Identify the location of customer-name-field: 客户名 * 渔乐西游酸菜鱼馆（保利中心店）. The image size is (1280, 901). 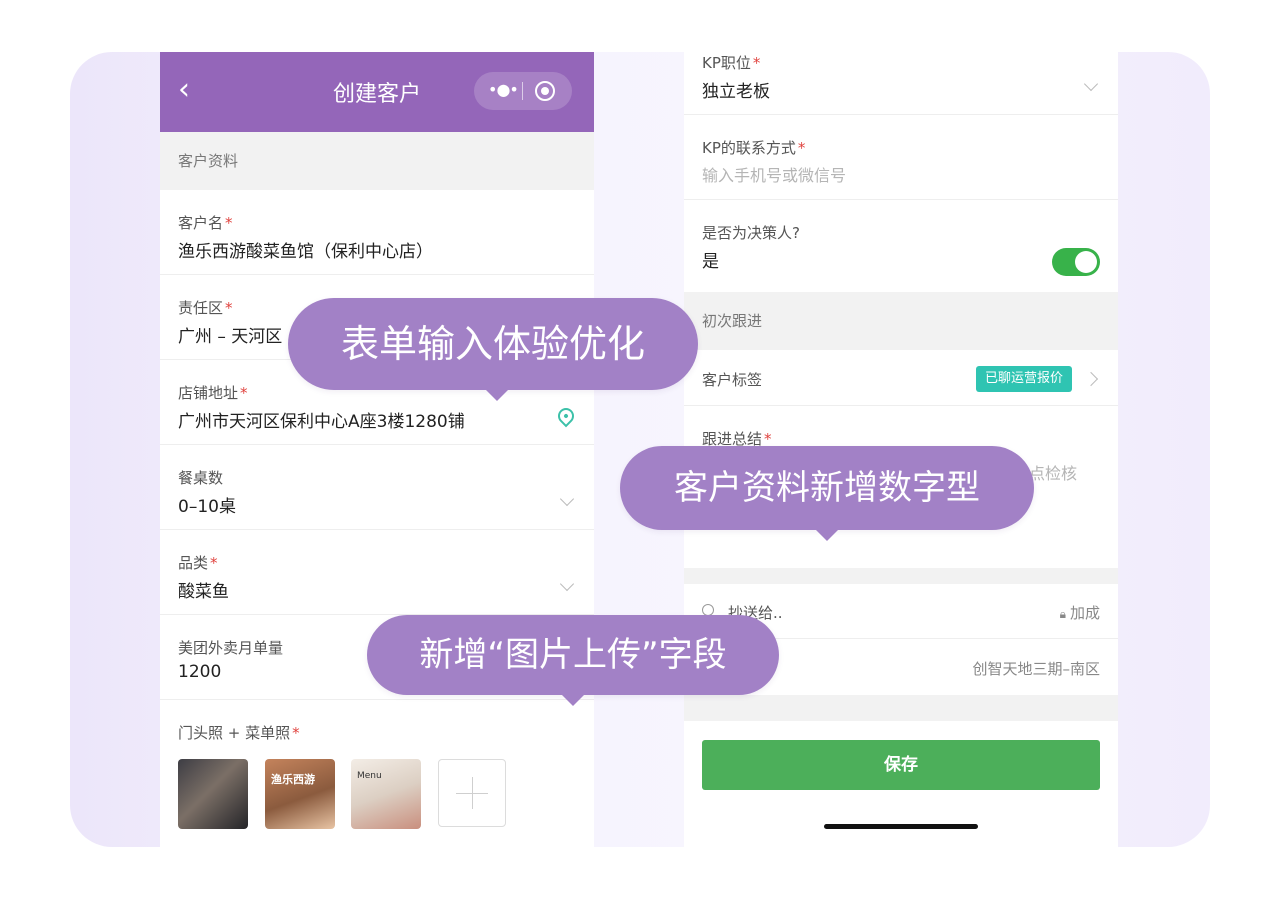
(377, 232).